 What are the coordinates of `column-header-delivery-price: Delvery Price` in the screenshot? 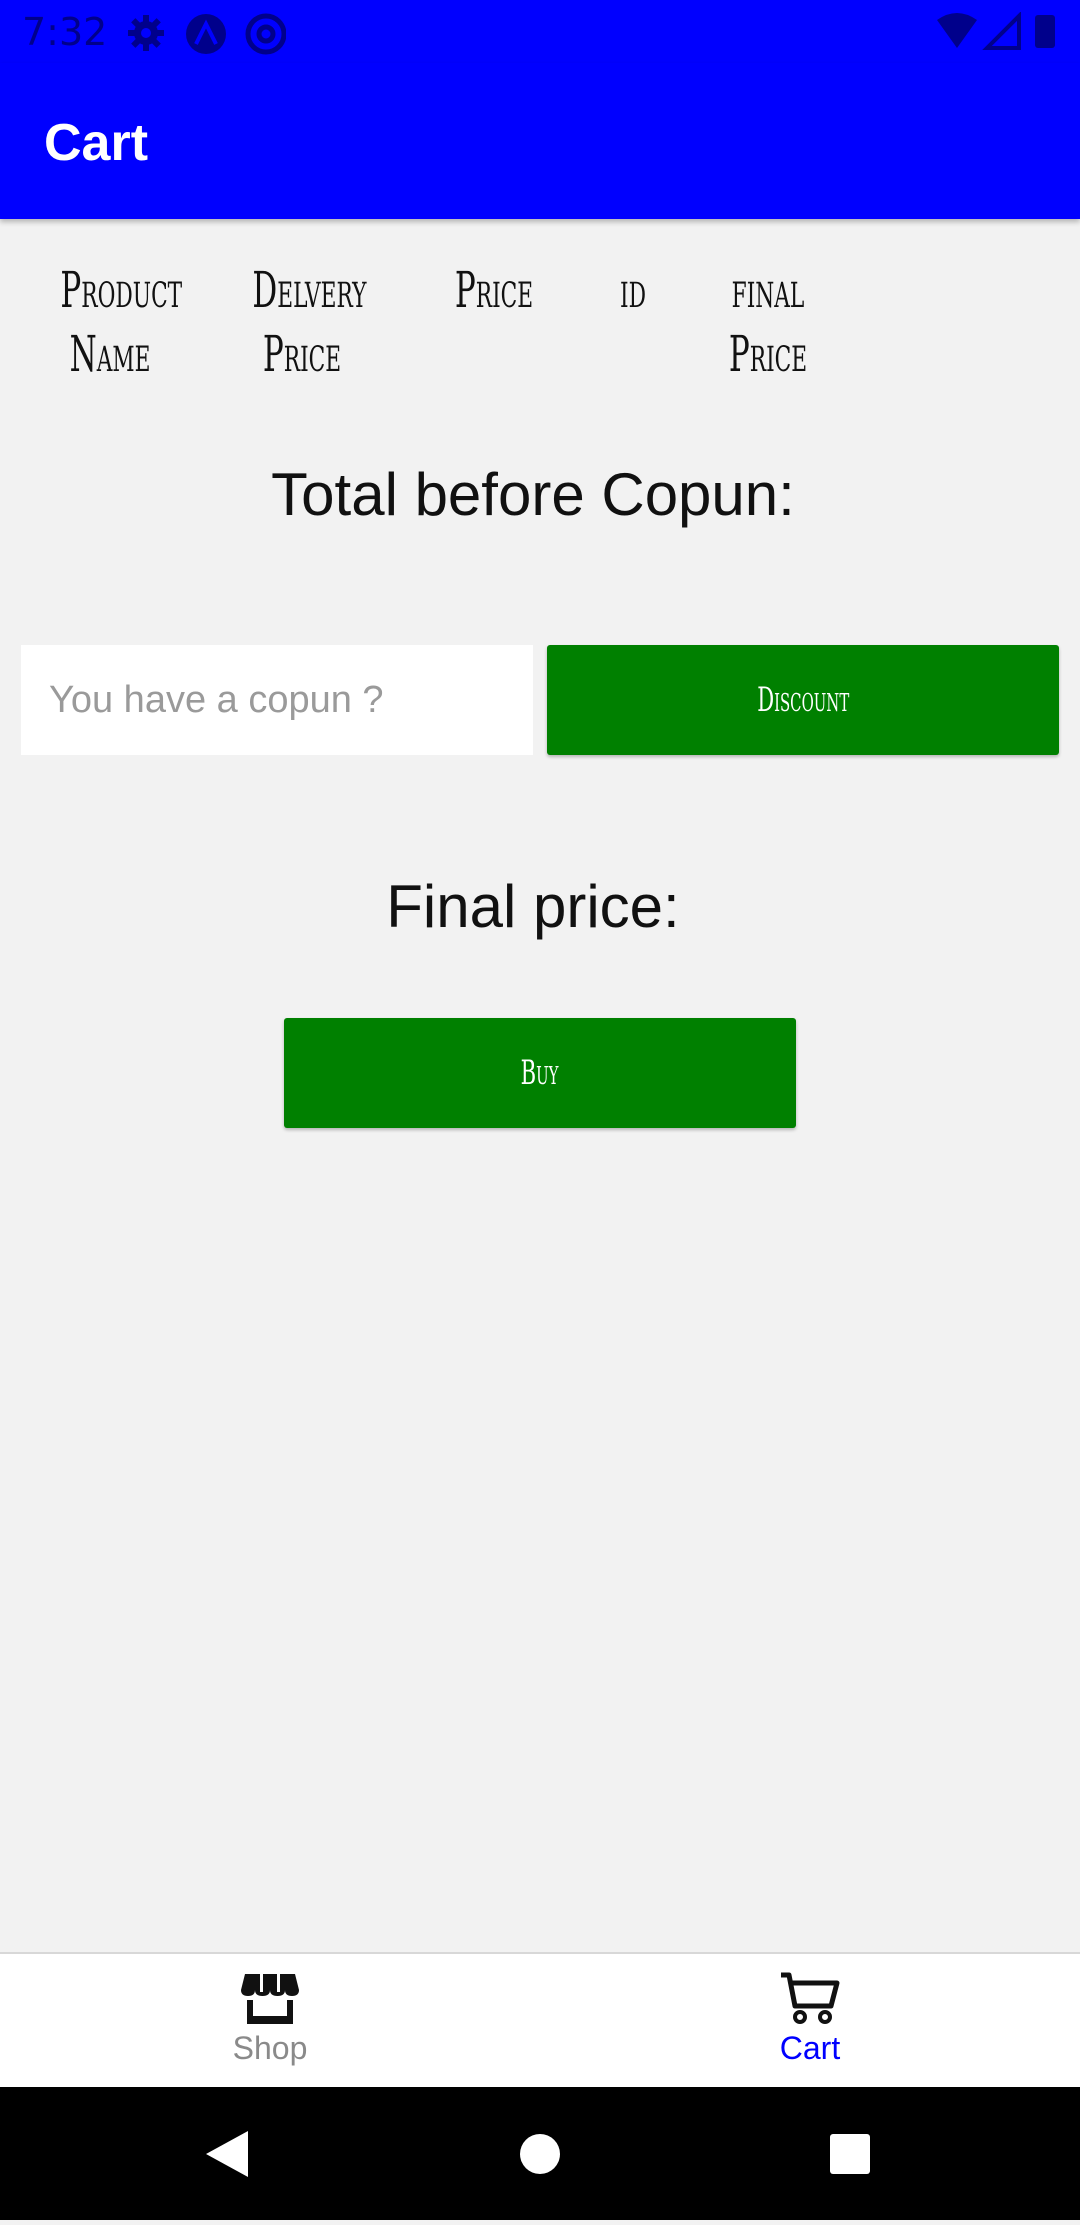 It's located at (309, 322).